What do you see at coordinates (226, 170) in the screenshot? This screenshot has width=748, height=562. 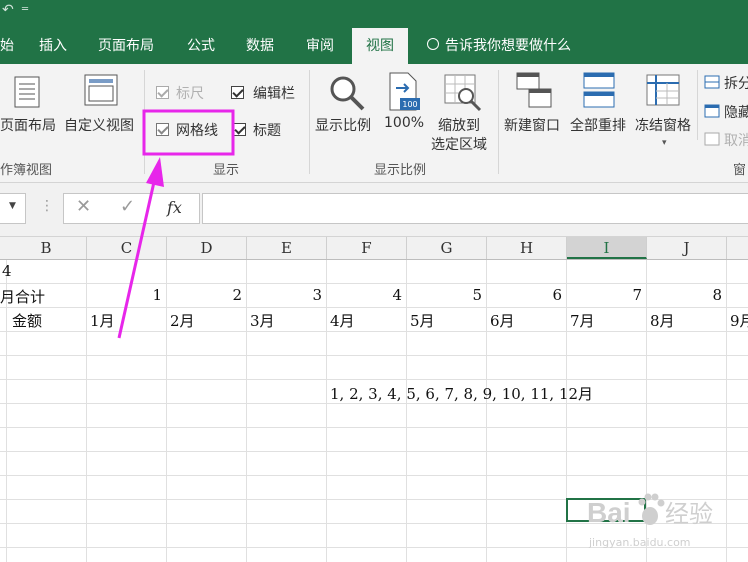 I see `group-label-show: 显示` at bounding box center [226, 170].